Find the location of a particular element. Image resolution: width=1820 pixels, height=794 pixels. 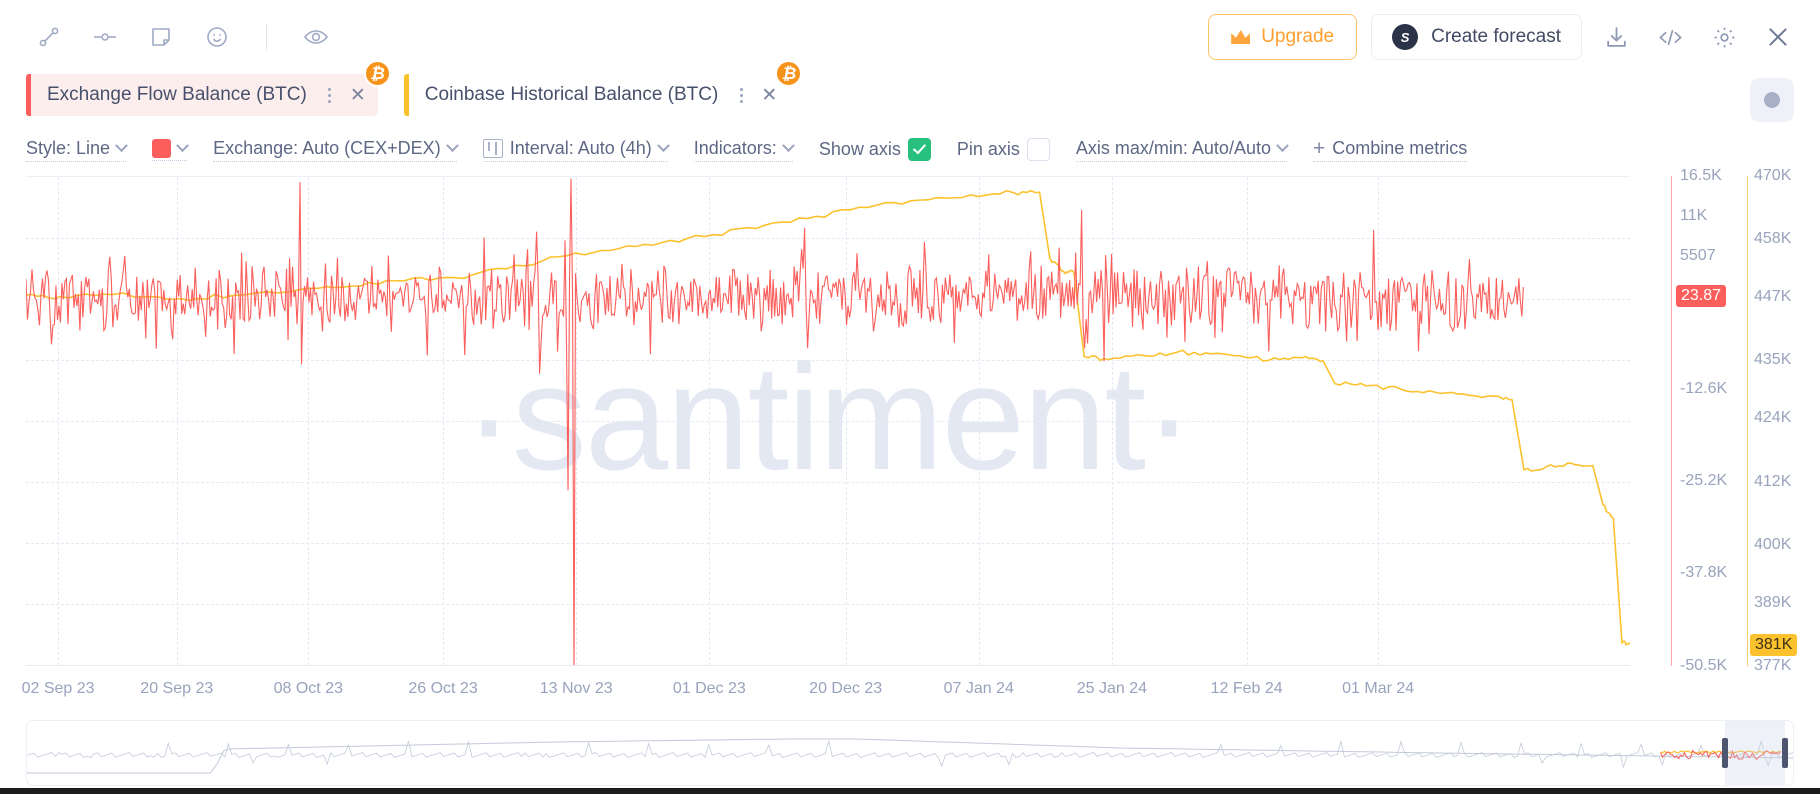

axis-tick-label: 435K is located at coordinates (1773, 360).